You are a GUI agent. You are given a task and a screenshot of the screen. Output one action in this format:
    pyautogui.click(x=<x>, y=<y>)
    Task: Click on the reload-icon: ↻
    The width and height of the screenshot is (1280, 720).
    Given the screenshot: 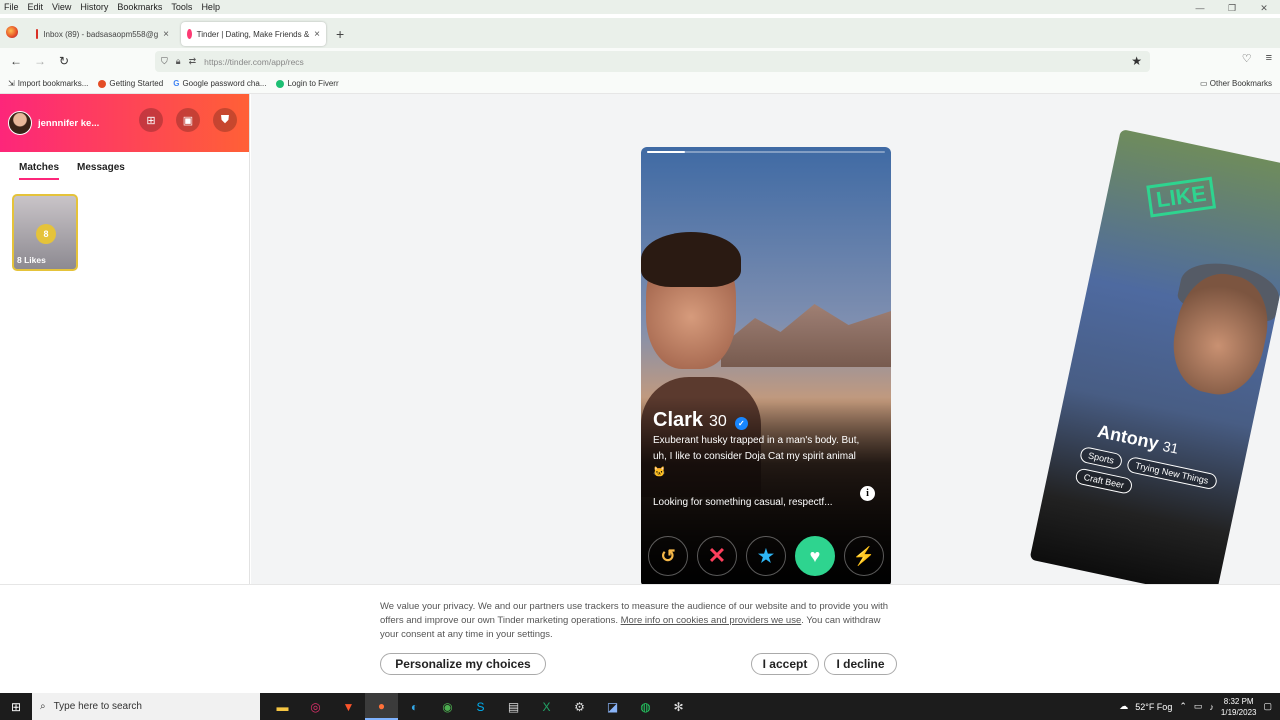 What is the action you would take?
    pyautogui.click(x=64, y=61)
    